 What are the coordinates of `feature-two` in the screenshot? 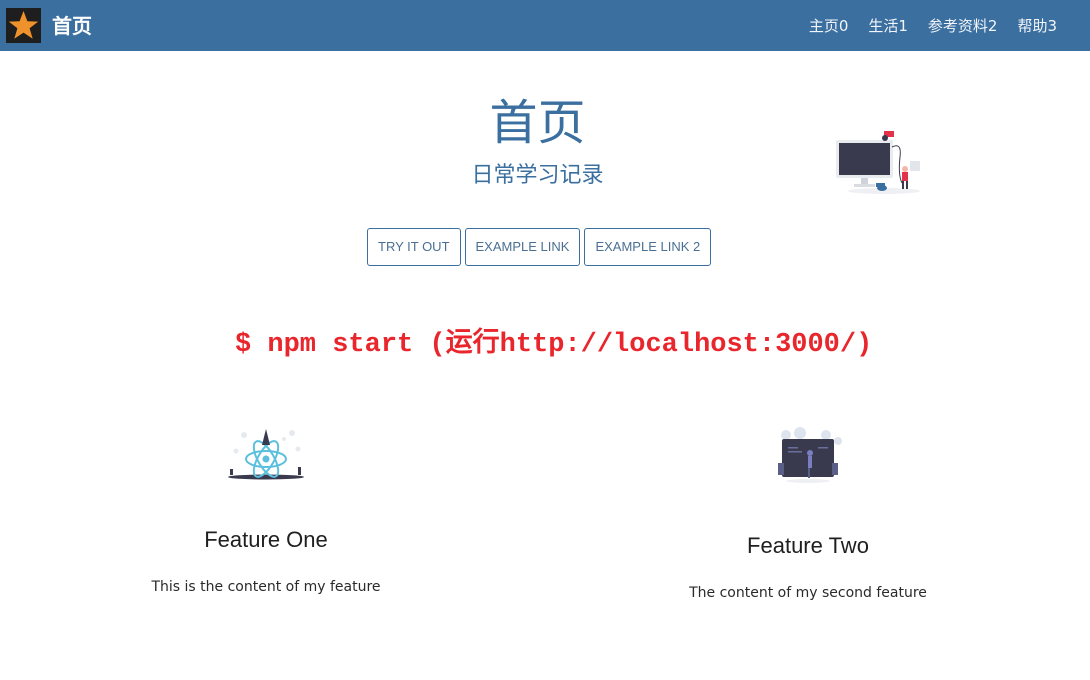 It's located at (808, 455).